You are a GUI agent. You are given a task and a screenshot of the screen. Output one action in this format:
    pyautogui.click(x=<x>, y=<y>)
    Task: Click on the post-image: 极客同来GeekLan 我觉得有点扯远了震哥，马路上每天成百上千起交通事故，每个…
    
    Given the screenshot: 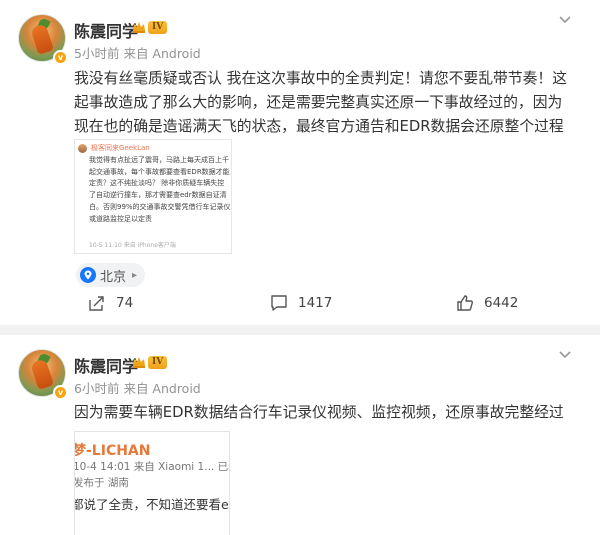 What is the action you would take?
    pyautogui.click(x=153, y=196)
    